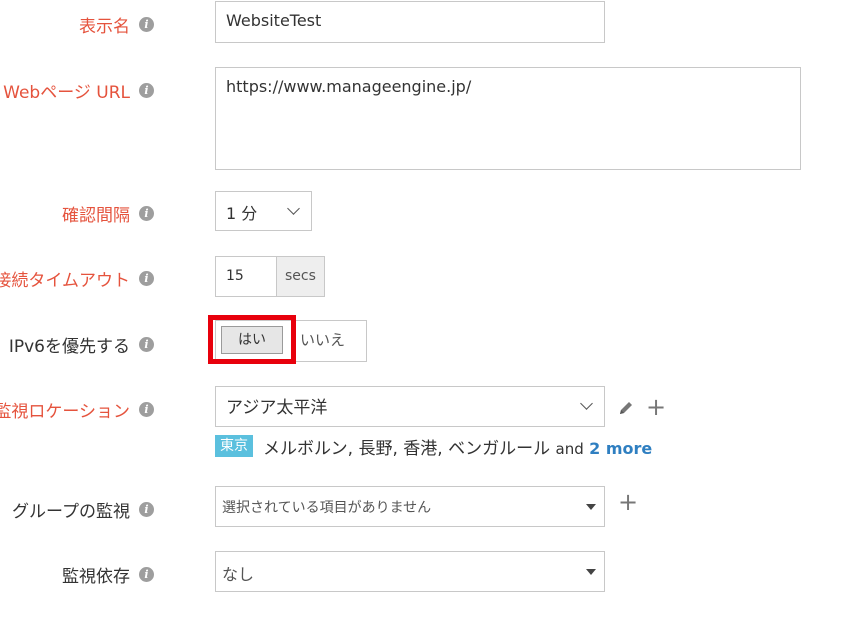 The image size is (864, 628). I want to click on monitor-group-placeholder: 選択されている項目がありません, so click(327, 508).